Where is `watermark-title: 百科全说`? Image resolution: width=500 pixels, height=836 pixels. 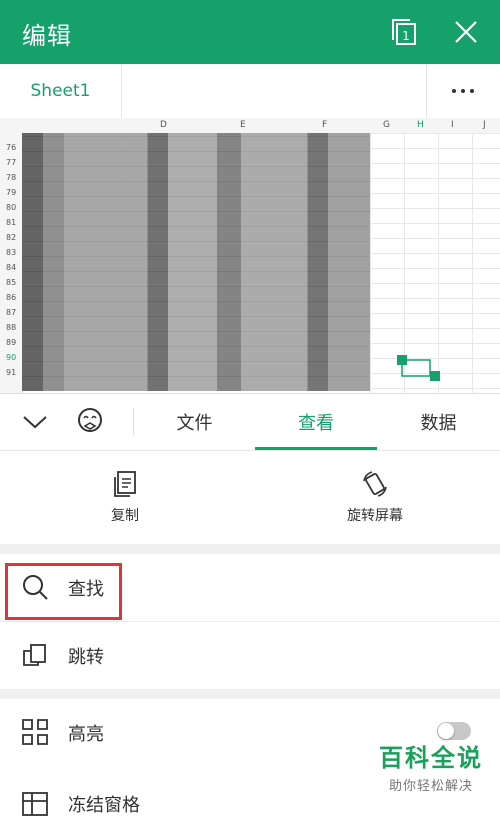 watermark-title: 百科全说 is located at coordinates (431, 758).